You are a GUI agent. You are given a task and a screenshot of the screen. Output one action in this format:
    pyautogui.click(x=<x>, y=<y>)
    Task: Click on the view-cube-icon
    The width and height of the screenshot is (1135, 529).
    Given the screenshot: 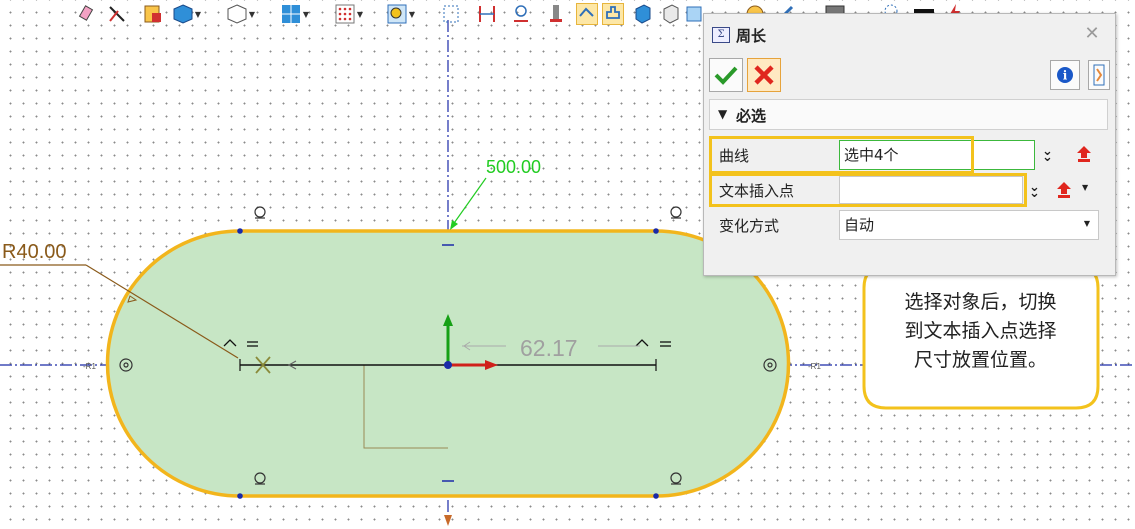 What is the action you would take?
    pyautogui.click(x=643, y=14)
    